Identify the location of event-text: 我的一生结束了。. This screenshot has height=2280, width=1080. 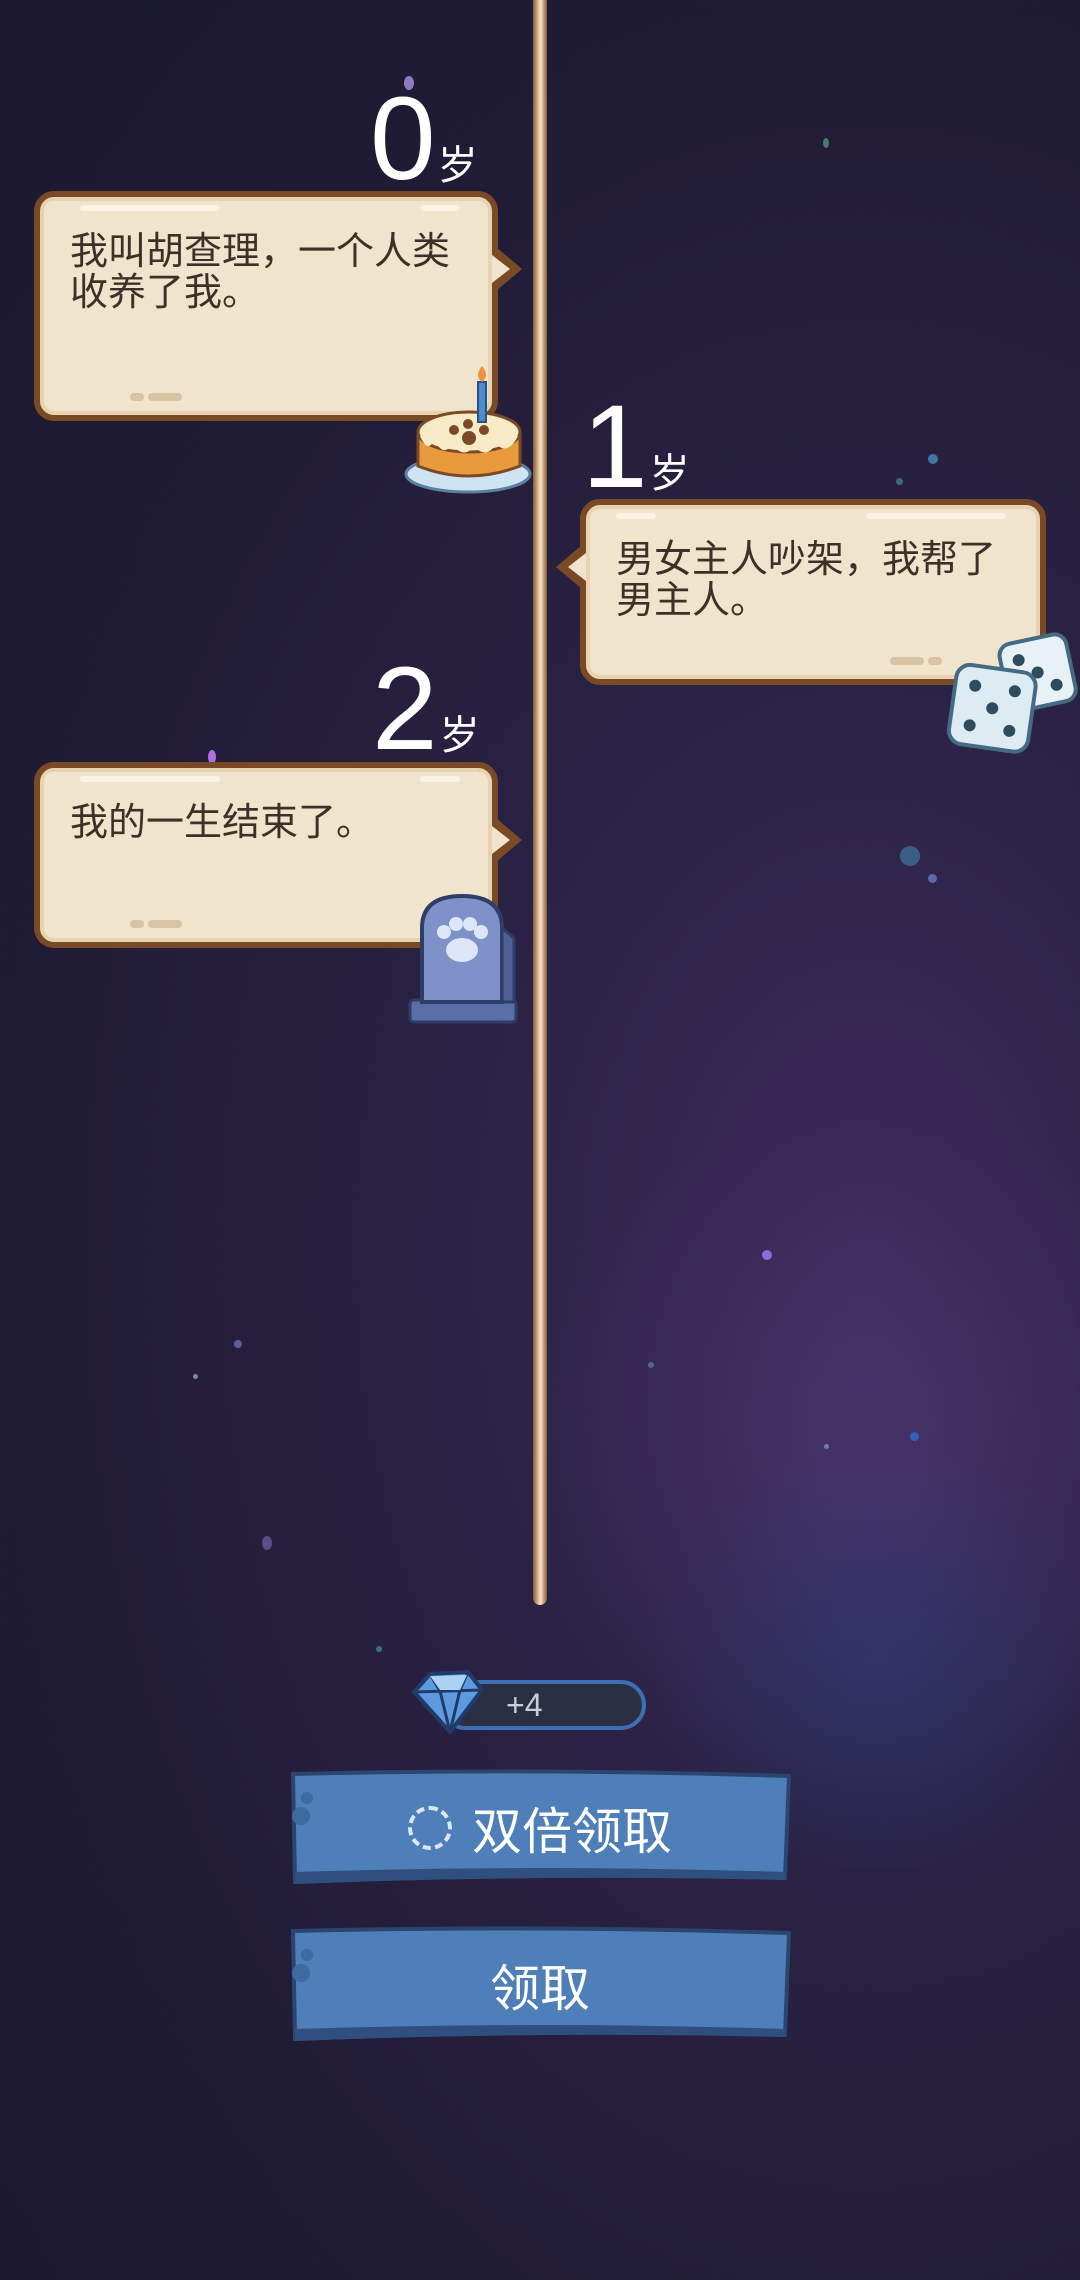
(222, 822).